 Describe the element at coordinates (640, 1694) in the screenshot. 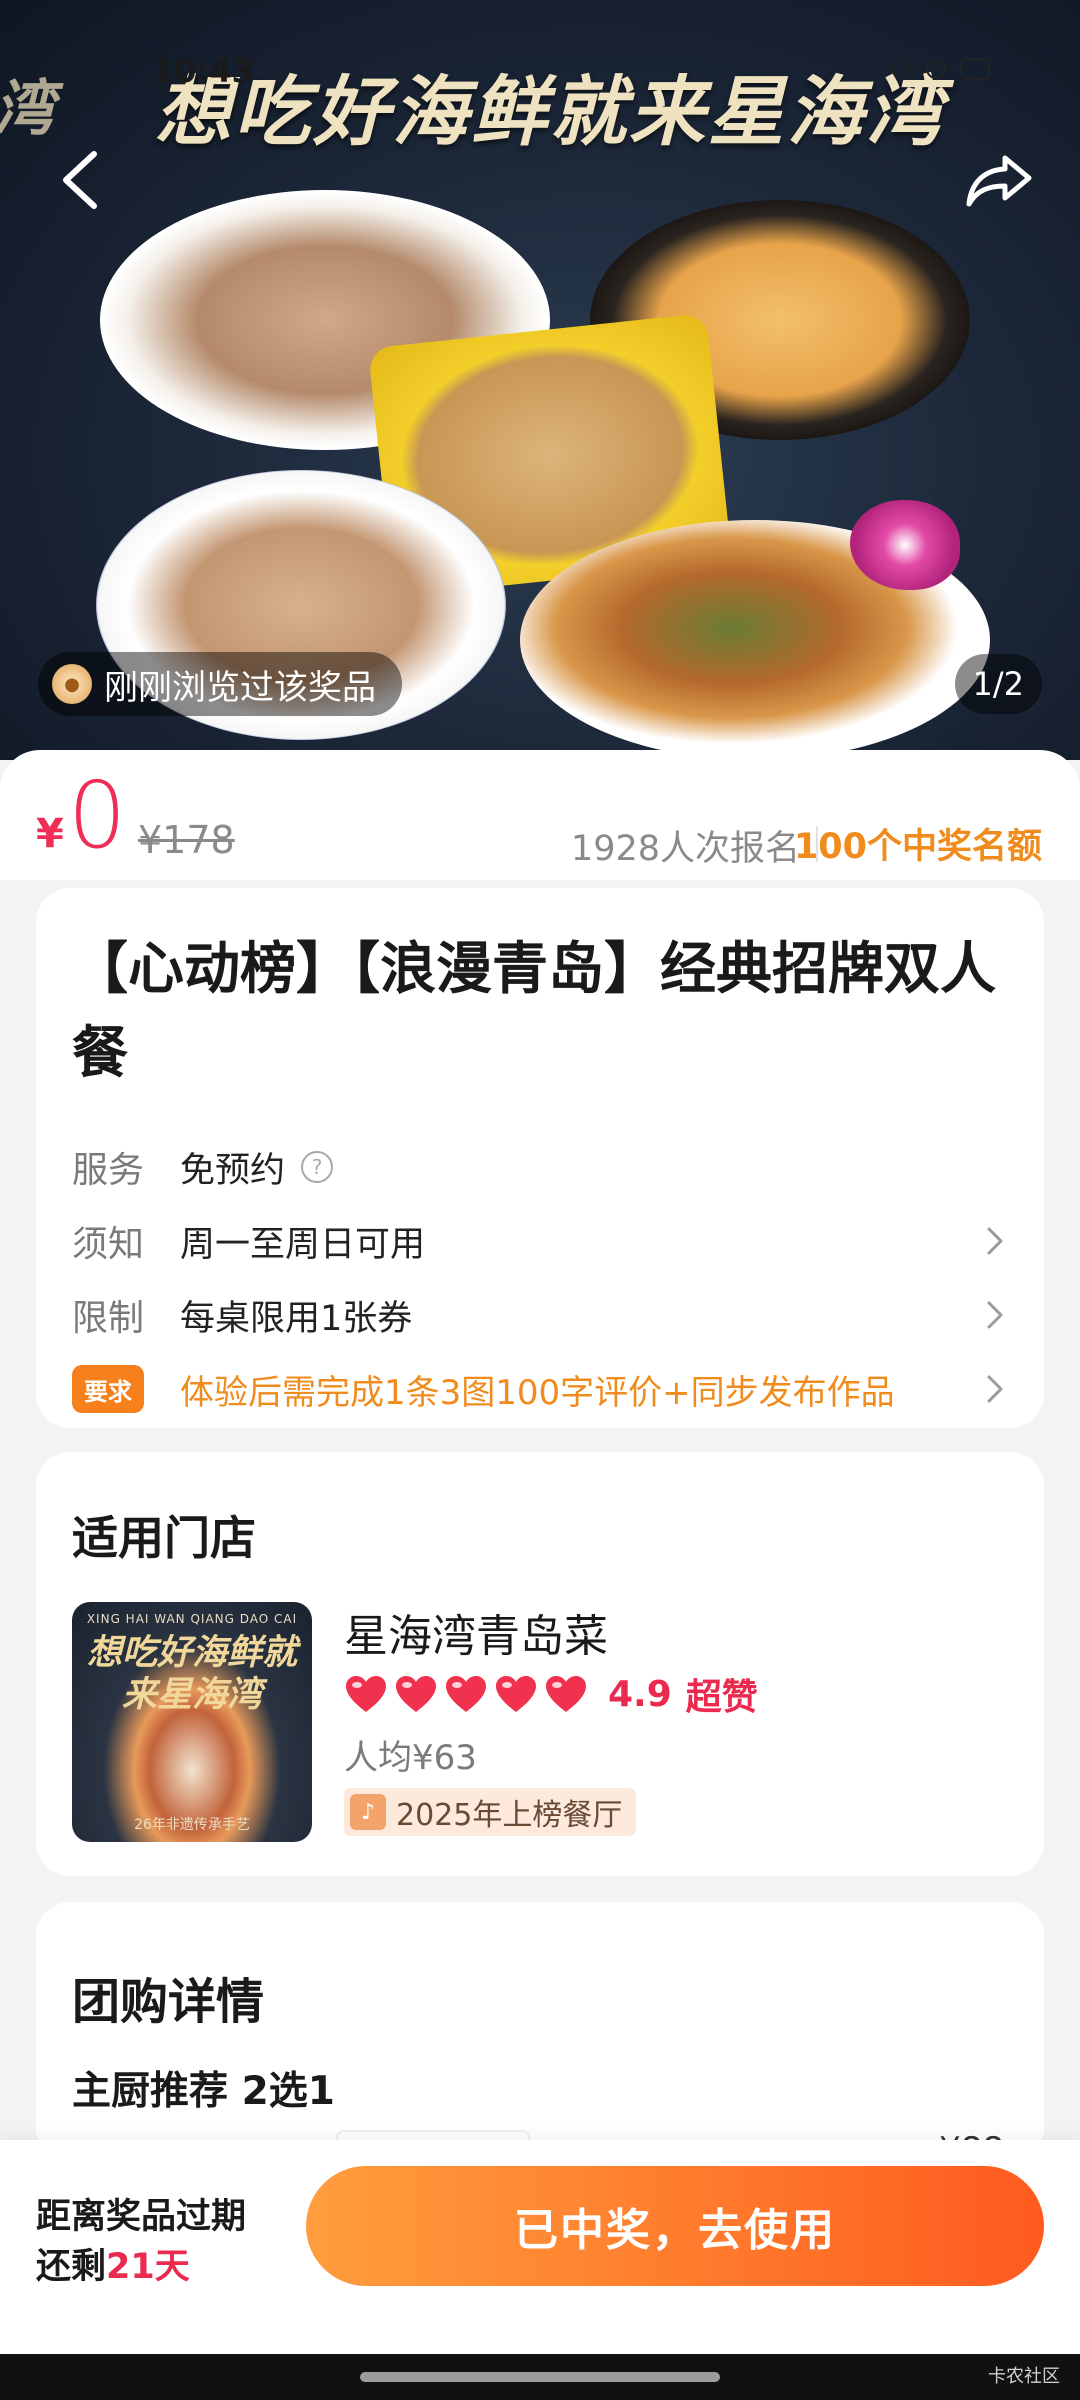

I see `rating-score: 4.9` at that location.